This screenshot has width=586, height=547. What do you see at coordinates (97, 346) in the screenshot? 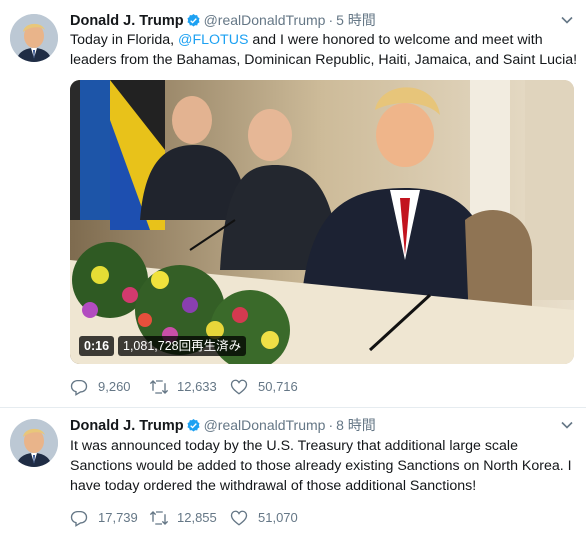
I see `video-duration: 0:16` at bounding box center [97, 346].